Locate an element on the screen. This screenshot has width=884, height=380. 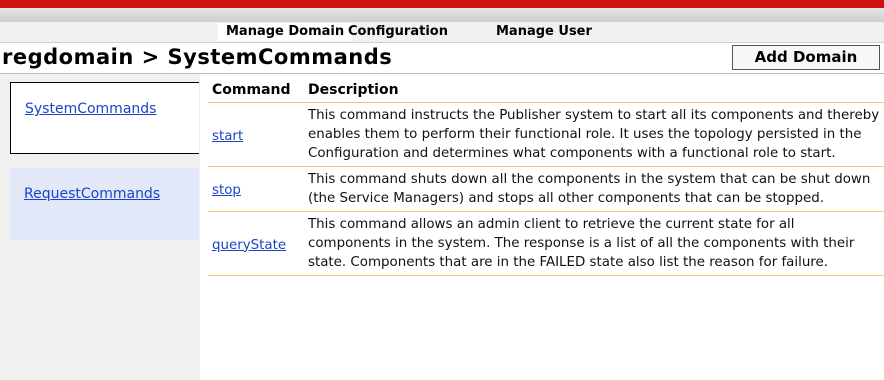
sidebar-item-label: SystemCommands is located at coordinates (90, 109).